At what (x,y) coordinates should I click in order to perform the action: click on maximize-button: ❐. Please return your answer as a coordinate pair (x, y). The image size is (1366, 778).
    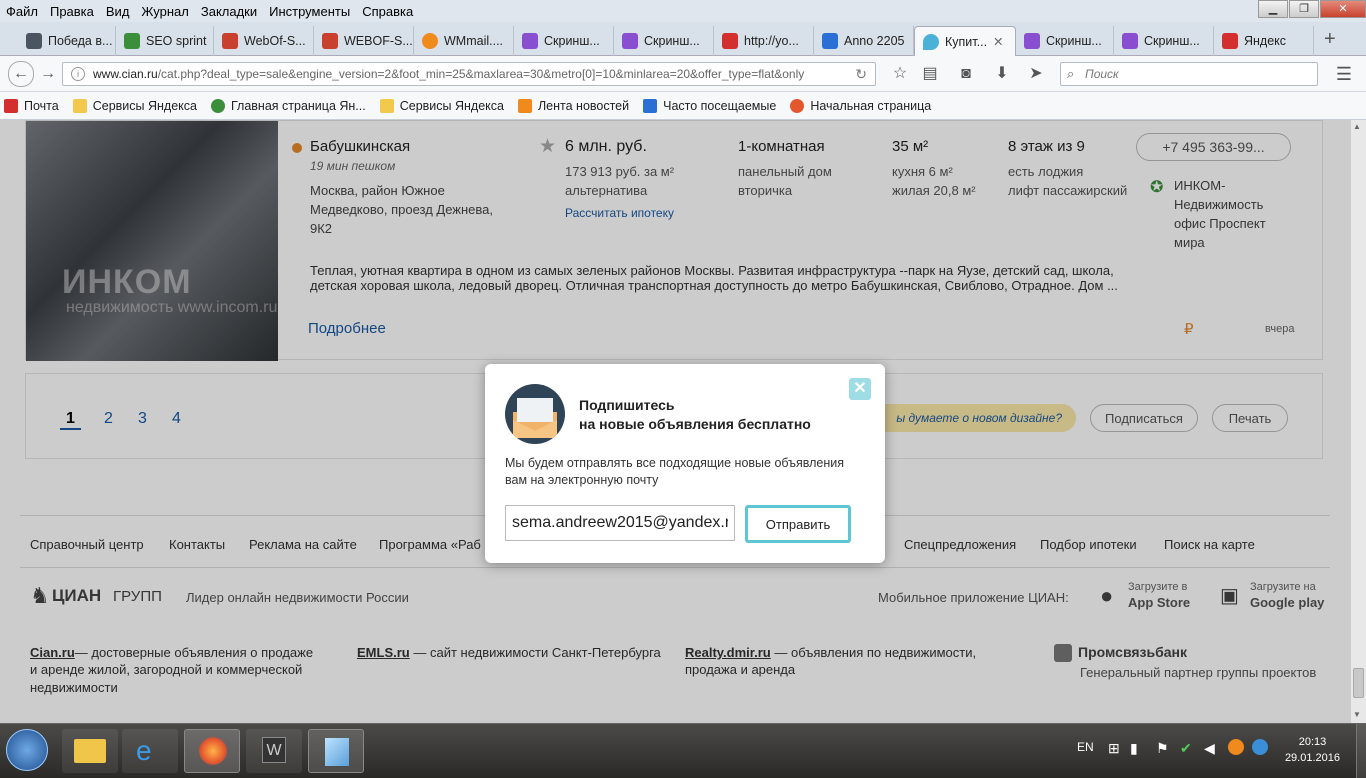
    Looking at the image, I should click on (1304, 9).